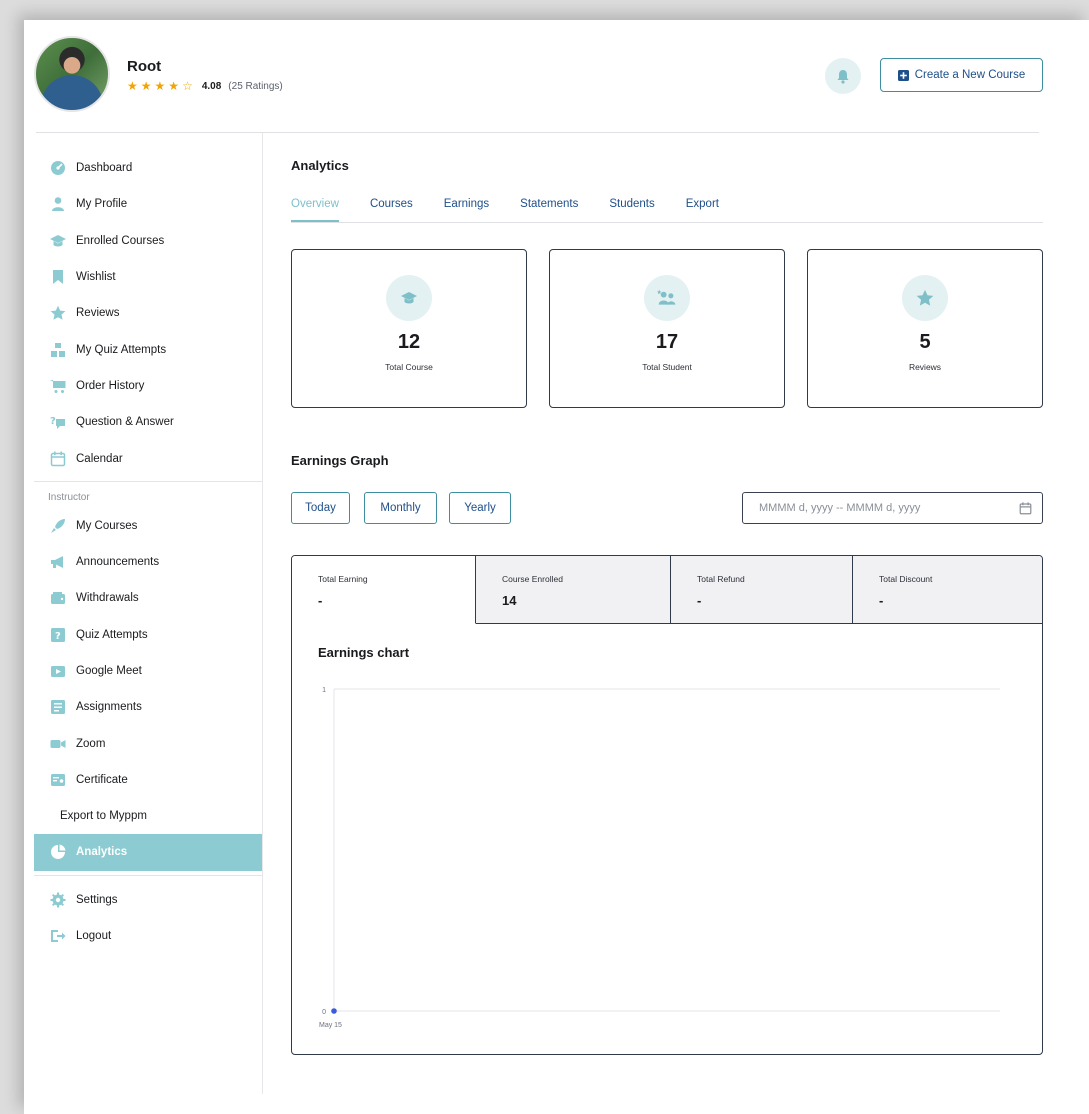 Image resolution: width=1089 pixels, height=1114 pixels. I want to click on chart-y-tick-label: 1, so click(324, 690).